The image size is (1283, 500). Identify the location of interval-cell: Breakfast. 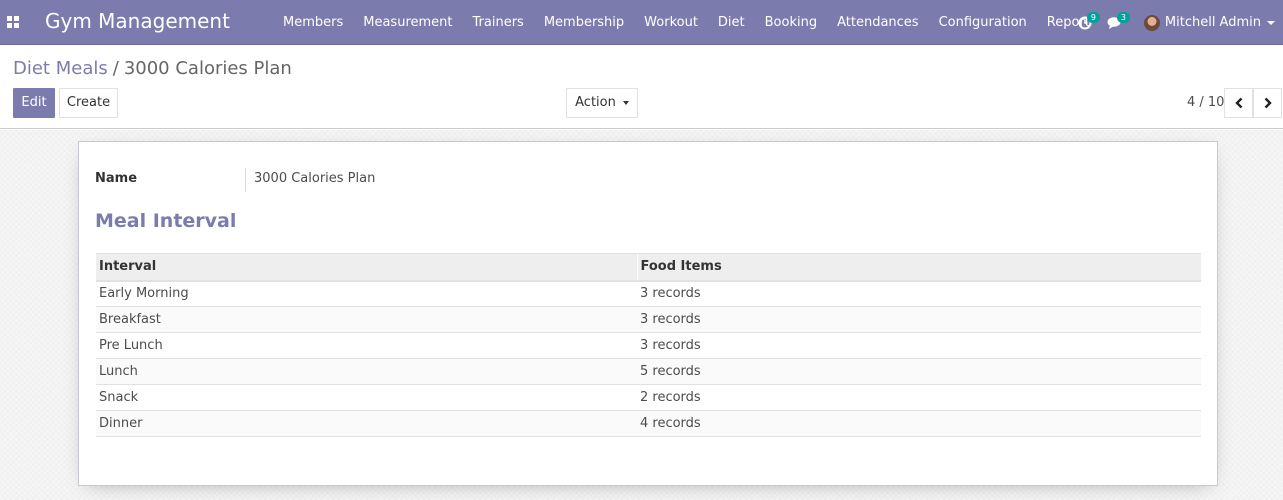
(366, 319).